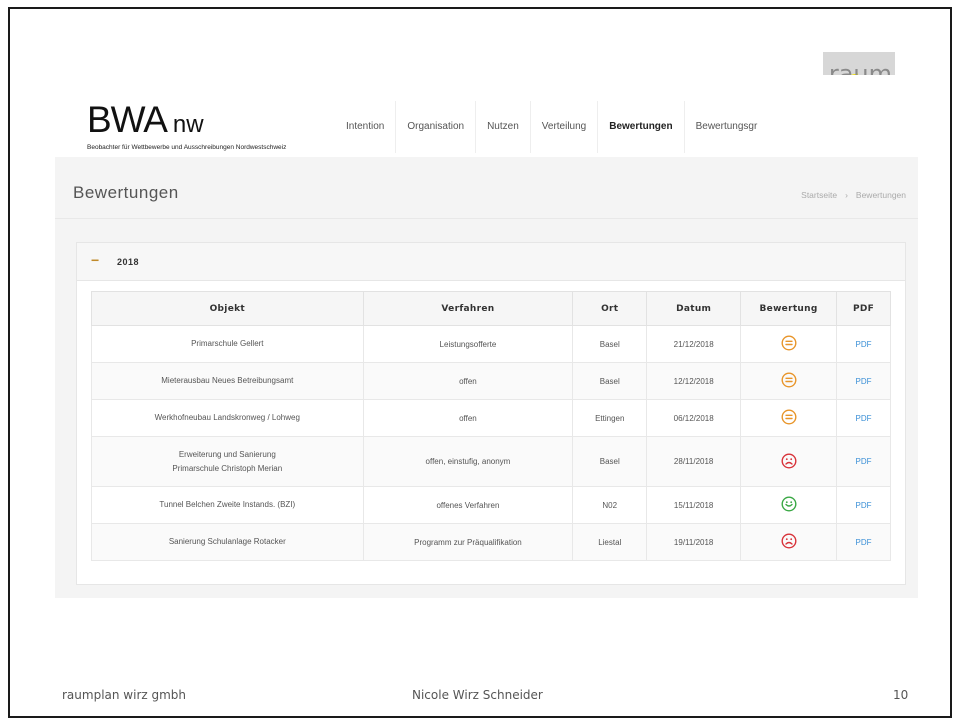 The width and height of the screenshot is (956, 722). Describe the element at coordinates (610, 542) in the screenshot. I see `cell-ort: Liestal` at that location.